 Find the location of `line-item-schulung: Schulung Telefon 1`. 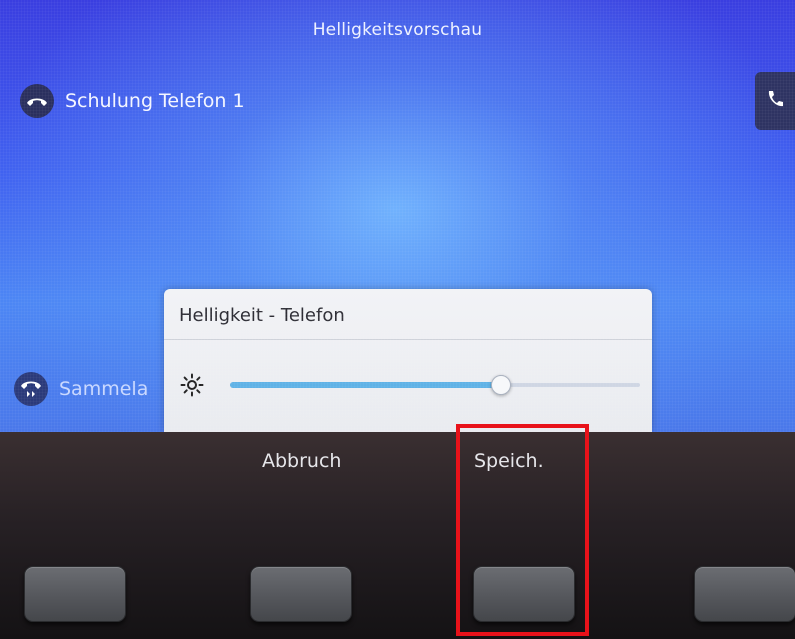

line-item-schulung: Schulung Telefon 1 is located at coordinates (132, 101).